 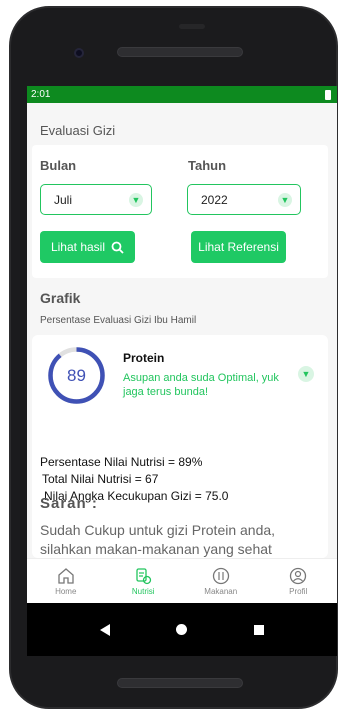 I want to click on grafik-title: Grafik, so click(x=60, y=298).